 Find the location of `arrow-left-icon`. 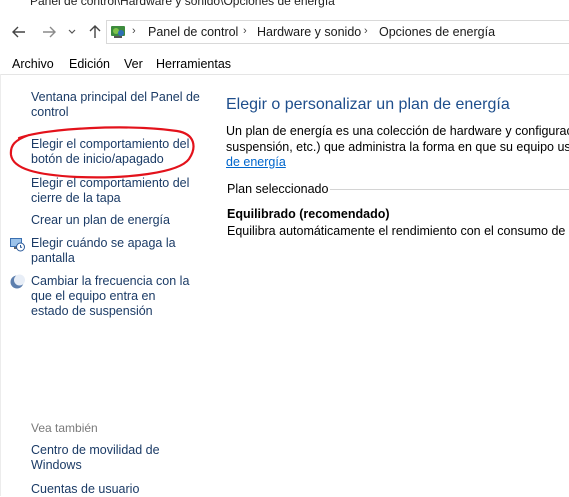

arrow-left-icon is located at coordinates (18, 32).